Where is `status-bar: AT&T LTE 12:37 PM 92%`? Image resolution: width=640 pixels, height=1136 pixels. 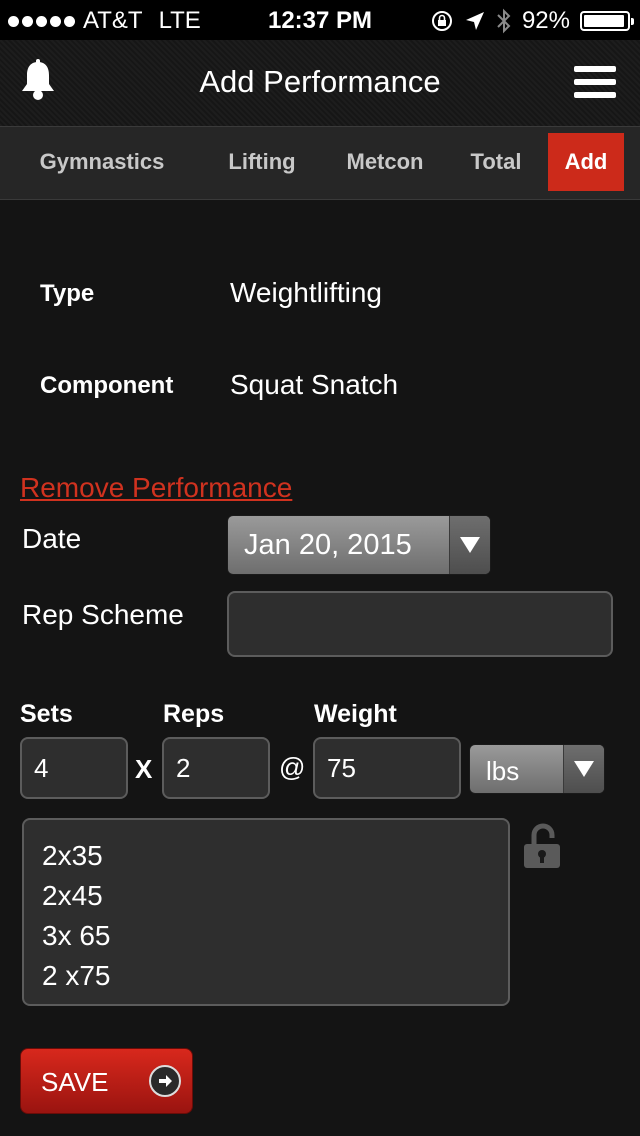 status-bar: AT&T LTE 12:37 PM 92% is located at coordinates (320, 20).